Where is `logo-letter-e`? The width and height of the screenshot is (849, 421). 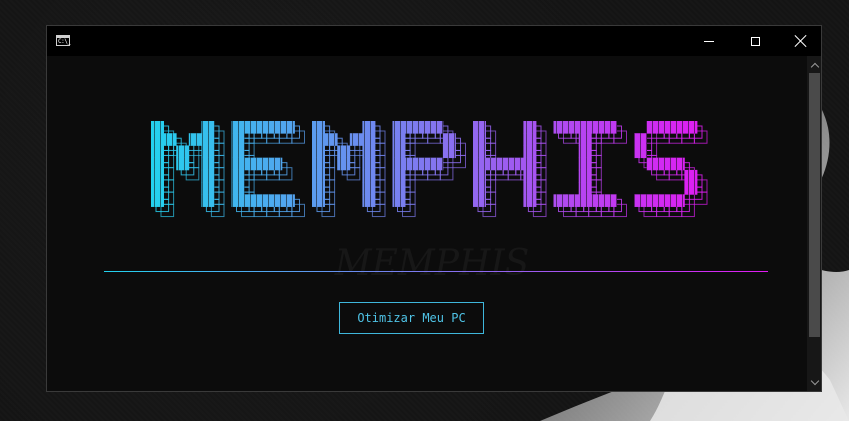 logo-letter-e is located at coordinates (268, 169).